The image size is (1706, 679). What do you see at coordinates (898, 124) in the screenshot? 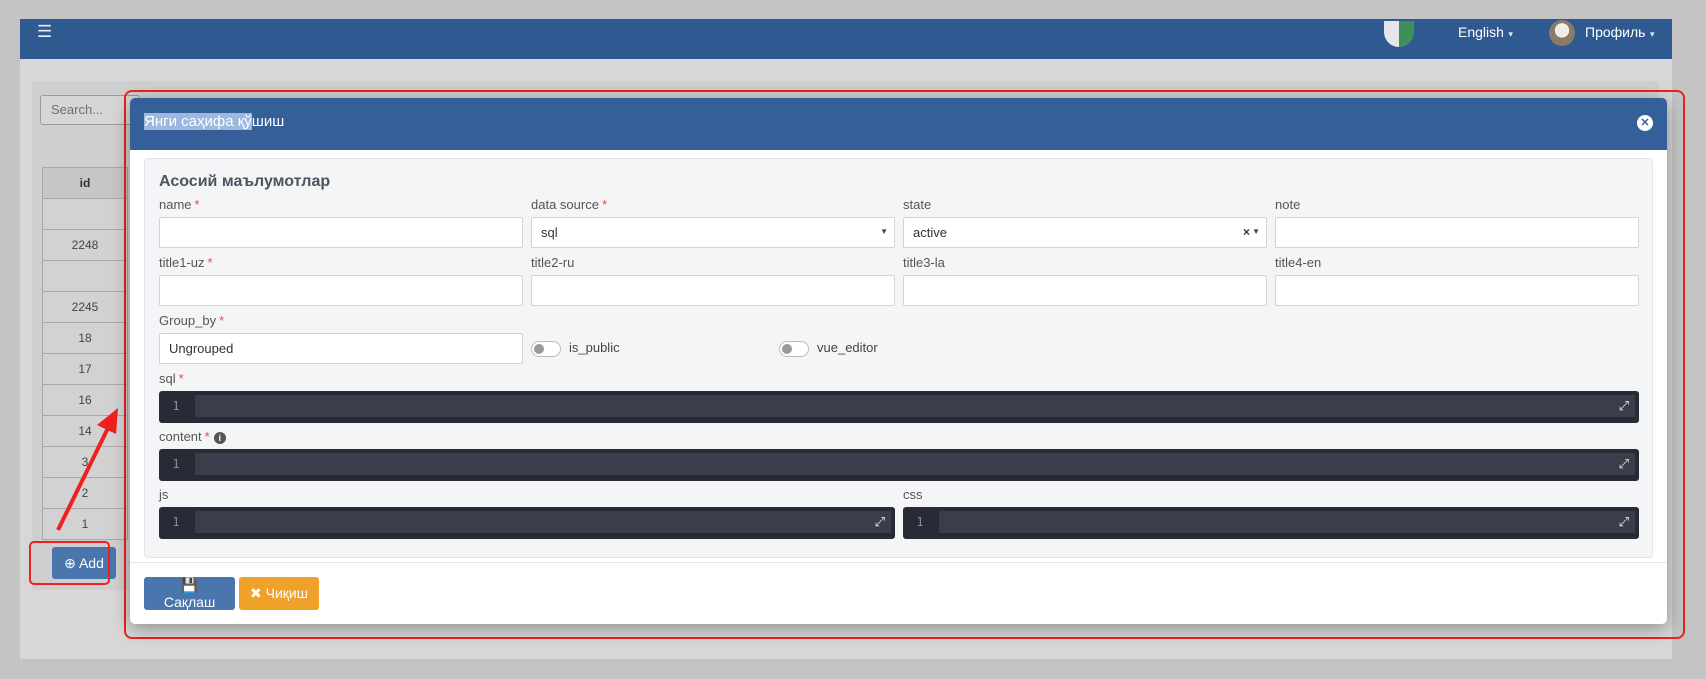
I see `modal-header: Янги саҳифа қўшиш ✕` at bounding box center [898, 124].